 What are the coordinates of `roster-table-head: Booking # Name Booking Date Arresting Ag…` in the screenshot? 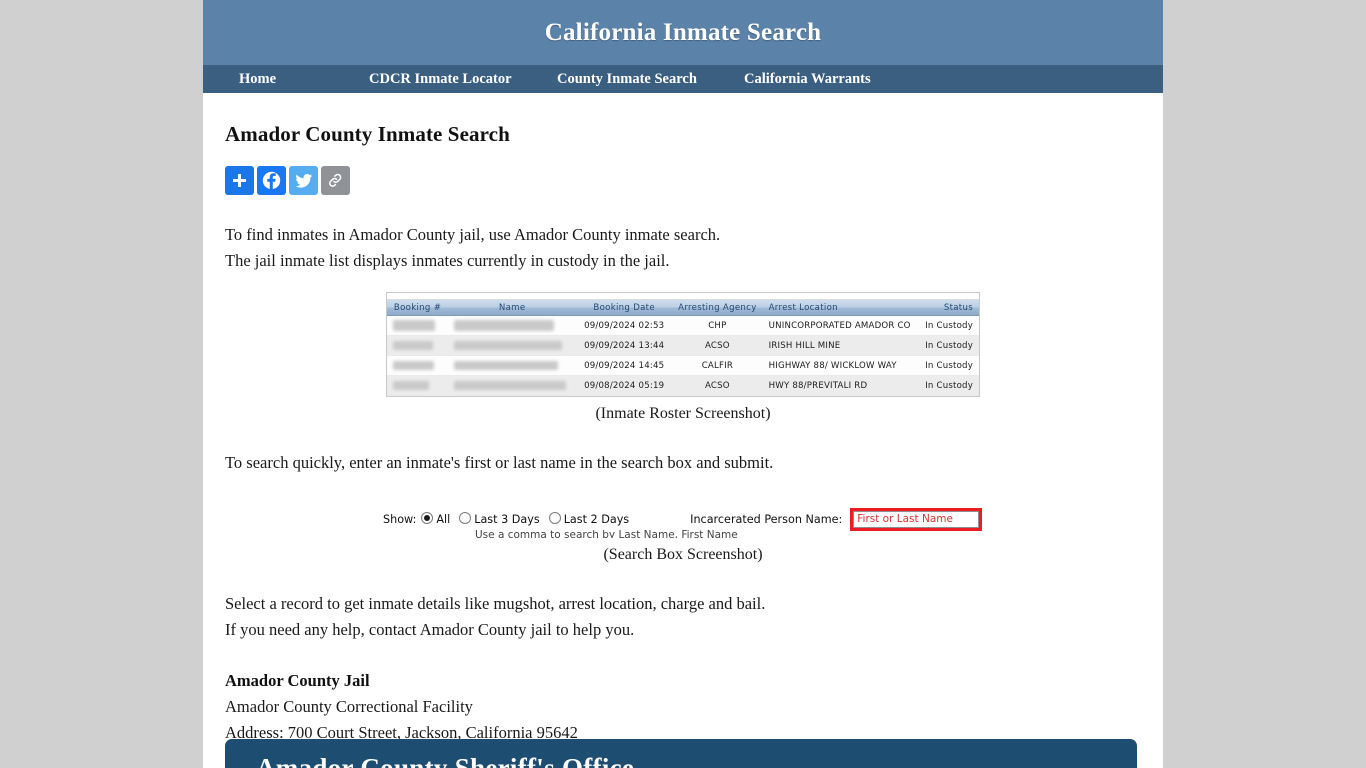 It's located at (683, 308).